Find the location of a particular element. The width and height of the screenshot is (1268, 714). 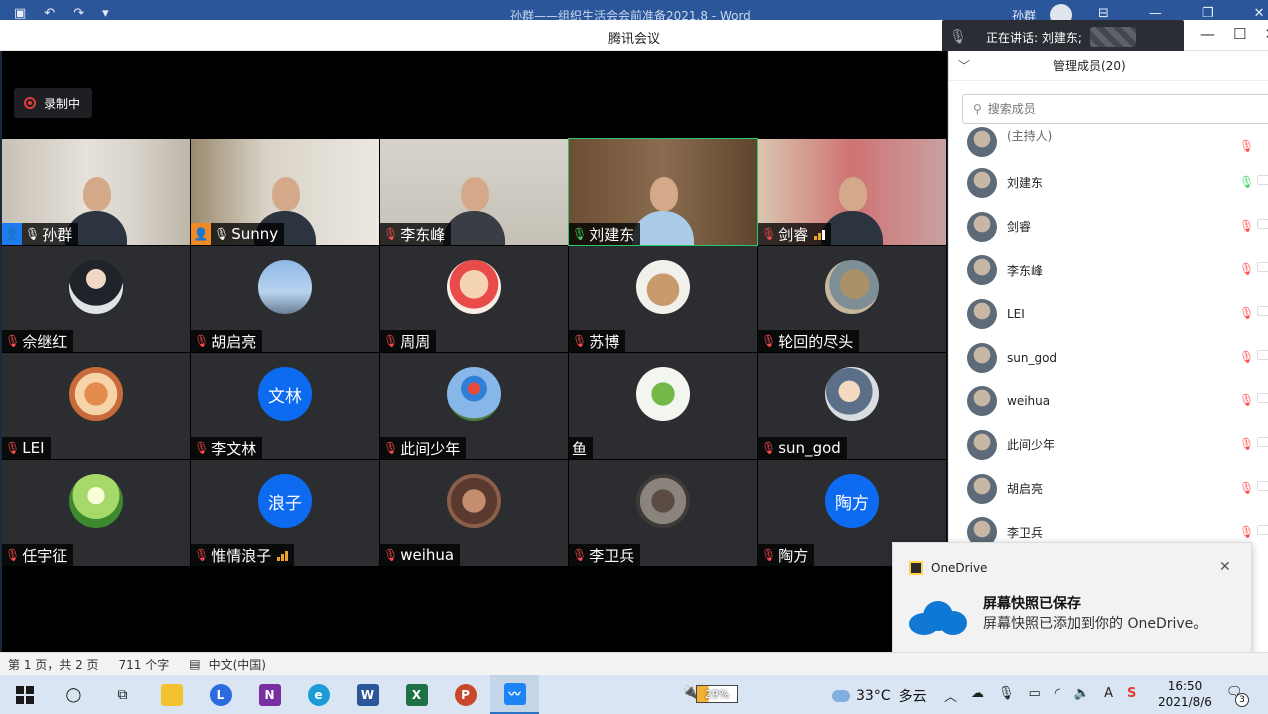

language-indicator: 中文(中国) is located at coordinates (237, 664).